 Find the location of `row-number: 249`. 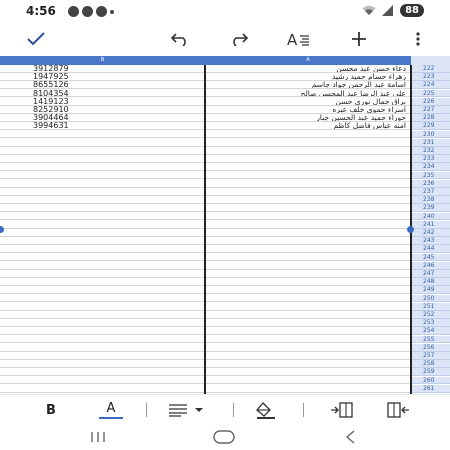

row-number: 249 is located at coordinates (430, 290).